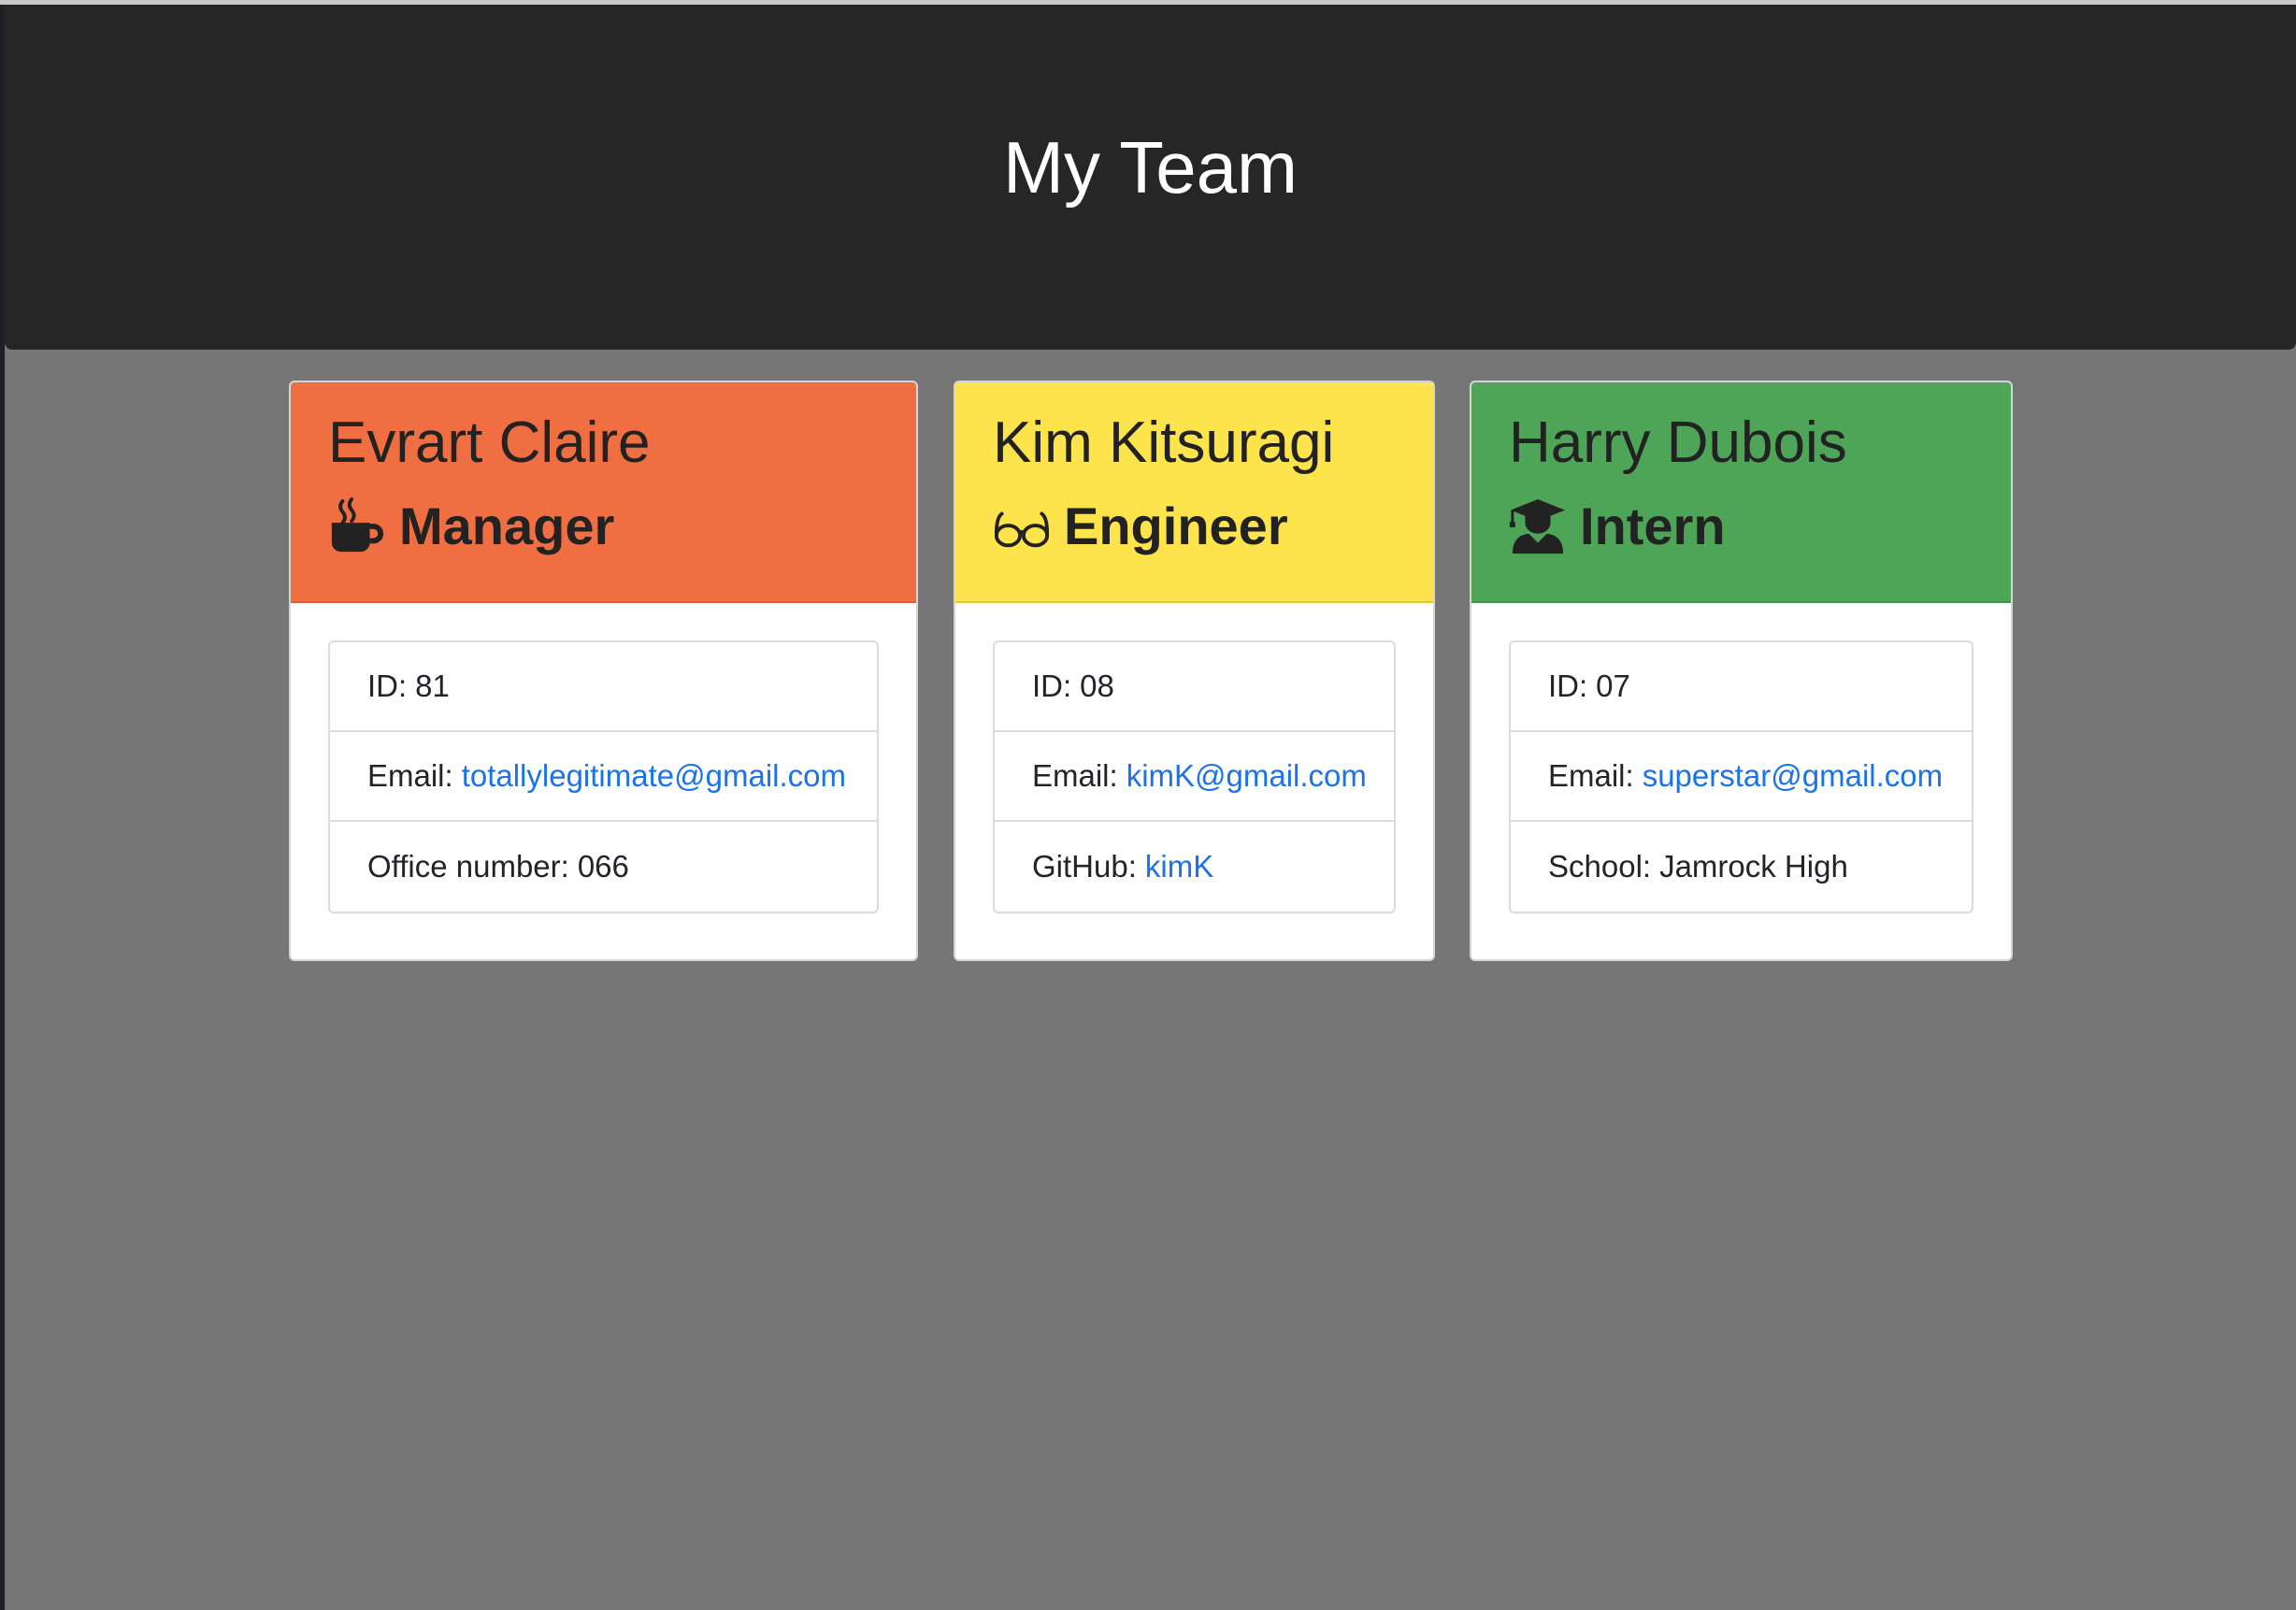  What do you see at coordinates (1613, 685) in the screenshot?
I see `id-value: 07` at bounding box center [1613, 685].